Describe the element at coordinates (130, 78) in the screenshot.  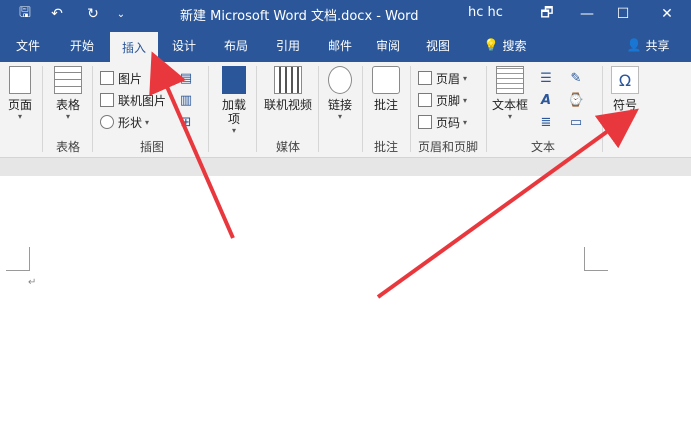
I see `picture-label: 图片` at that location.